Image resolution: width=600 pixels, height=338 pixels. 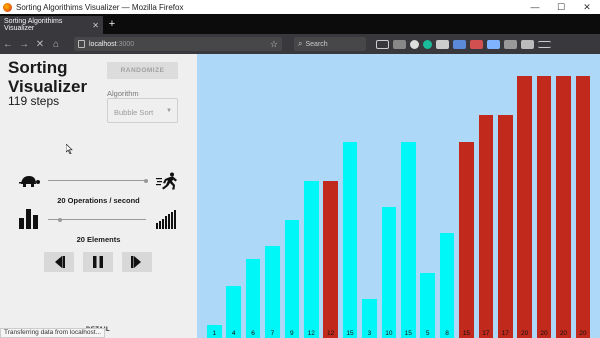 What do you see at coordinates (34, 101) in the screenshot?
I see `step-counter: 119 steps` at bounding box center [34, 101].